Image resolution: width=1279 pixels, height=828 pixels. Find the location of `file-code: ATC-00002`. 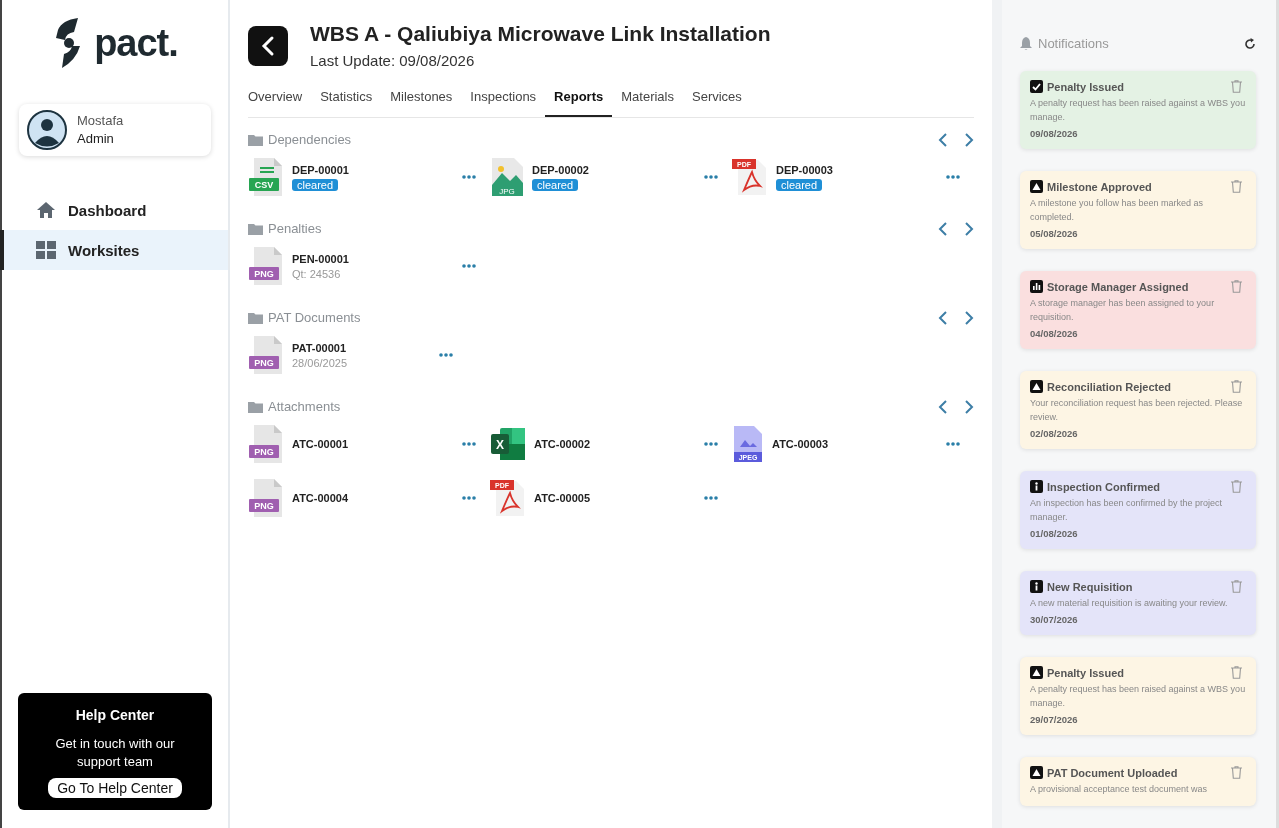

file-code: ATC-00002 is located at coordinates (562, 444).